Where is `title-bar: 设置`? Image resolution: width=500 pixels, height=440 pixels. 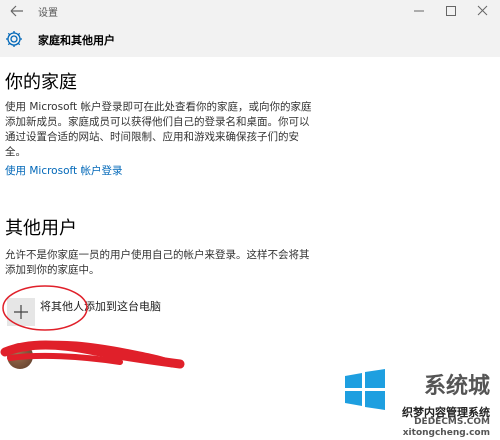
title-bar: 设置 is located at coordinates (250, 11).